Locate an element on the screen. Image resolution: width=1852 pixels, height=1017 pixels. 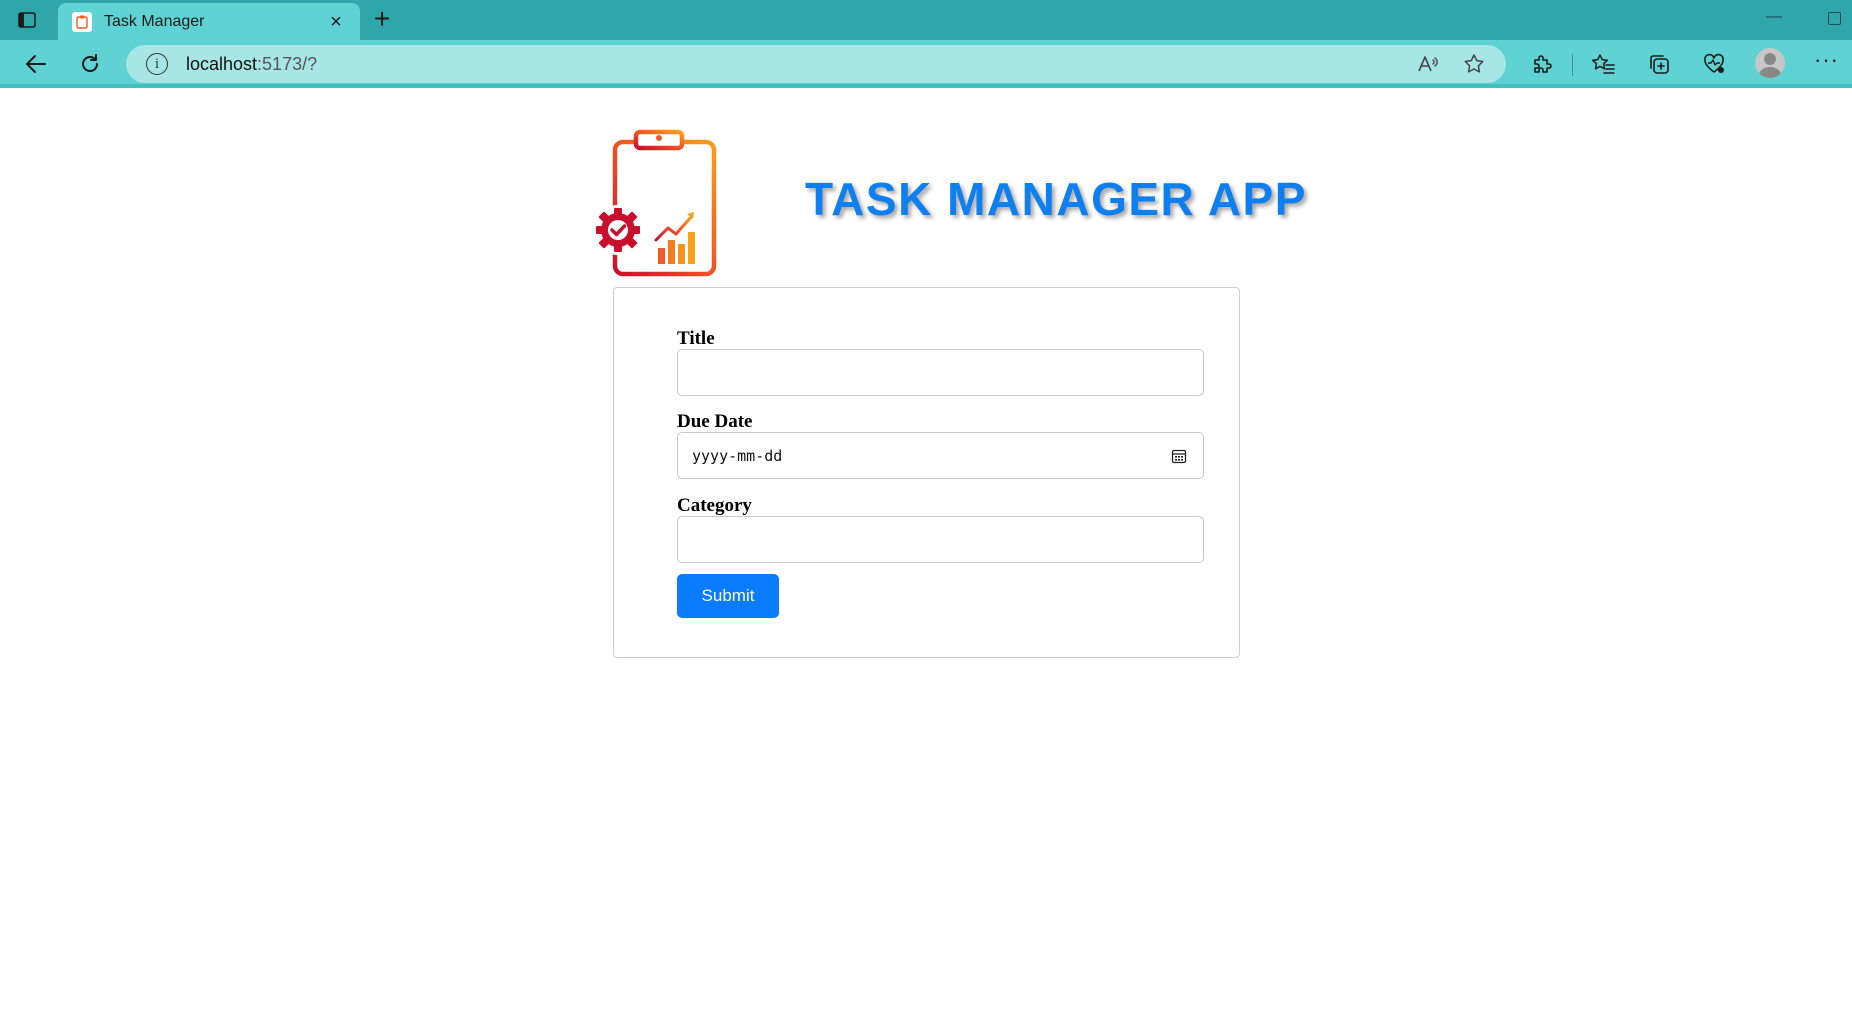
tab-title: Task Manager is located at coordinates (154, 21).